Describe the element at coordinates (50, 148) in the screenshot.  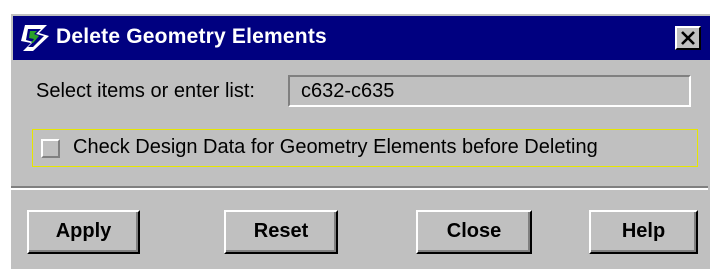
I see `check-design-data-checkbox` at that location.